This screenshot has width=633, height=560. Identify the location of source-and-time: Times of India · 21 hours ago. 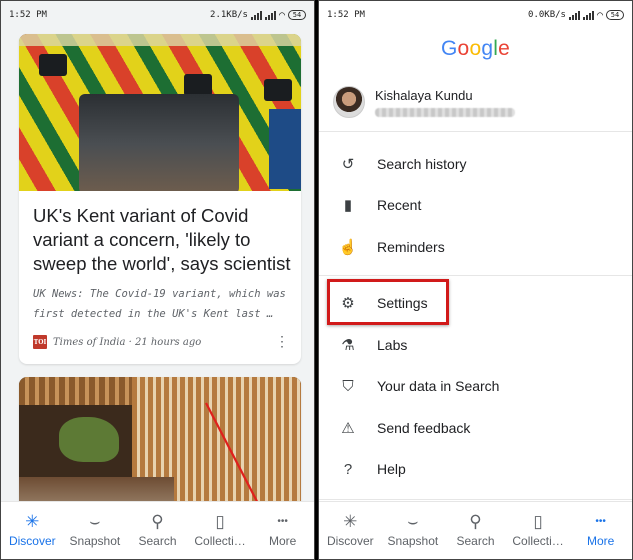
(127, 342).